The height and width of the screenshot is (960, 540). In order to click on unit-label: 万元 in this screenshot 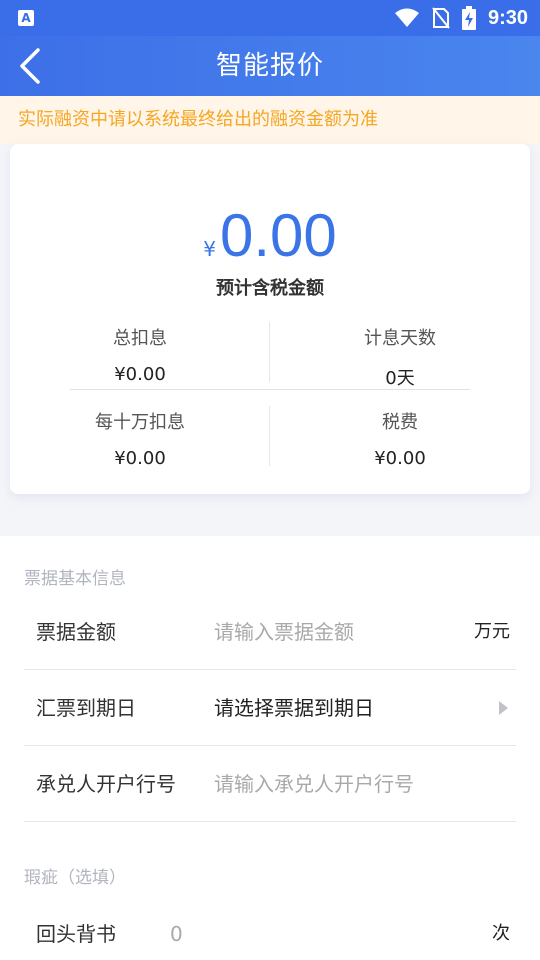, I will do `click(492, 631)`.